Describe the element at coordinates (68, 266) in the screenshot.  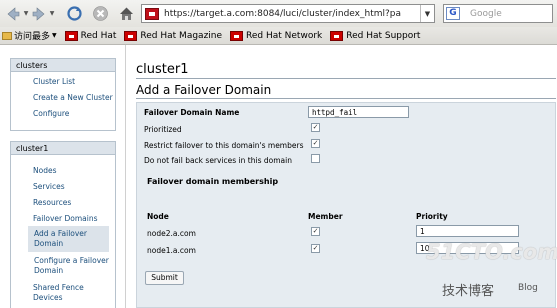
I see `sidebar-subitem-configure-failover-domain: Configure a Failover Domain` at that location.